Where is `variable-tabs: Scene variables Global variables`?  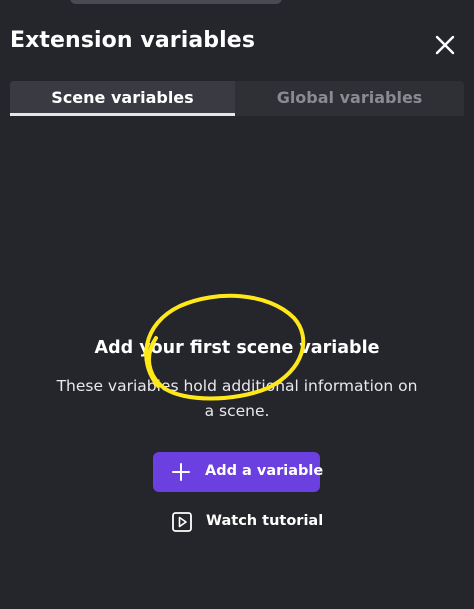 variable-tabs: Scene variables Global variables is located at coordinates (237, 98).